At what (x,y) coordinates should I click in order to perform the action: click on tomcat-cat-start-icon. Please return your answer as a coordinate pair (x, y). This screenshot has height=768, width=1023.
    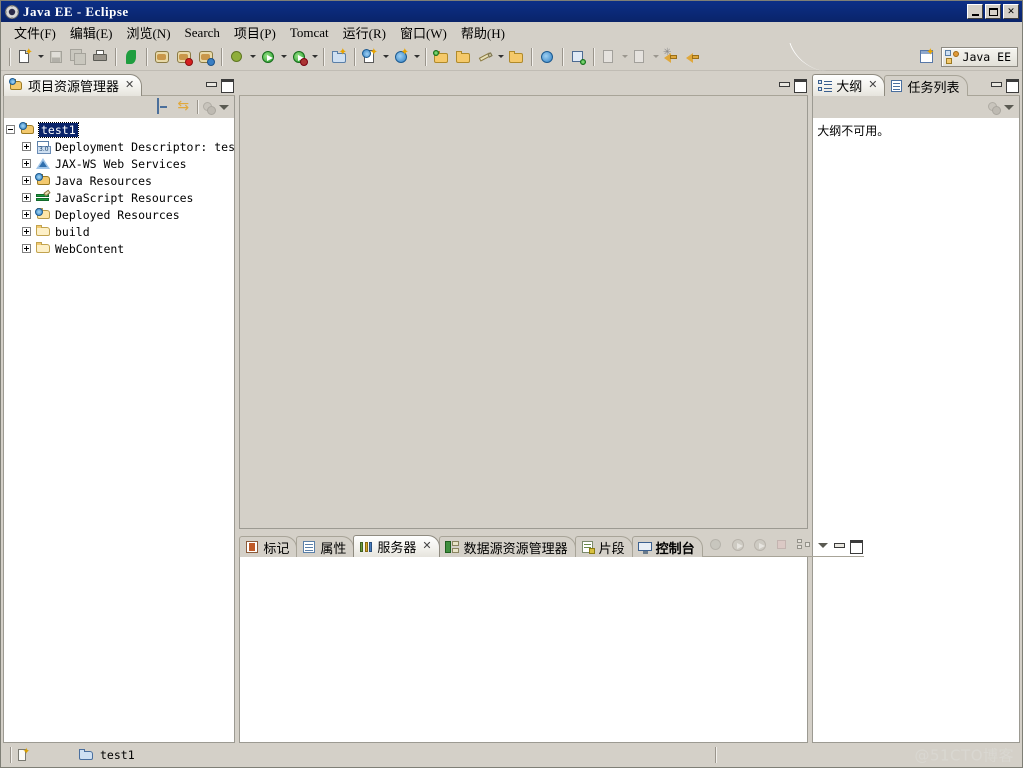
    Looking at the image, I should click on (162, 57).